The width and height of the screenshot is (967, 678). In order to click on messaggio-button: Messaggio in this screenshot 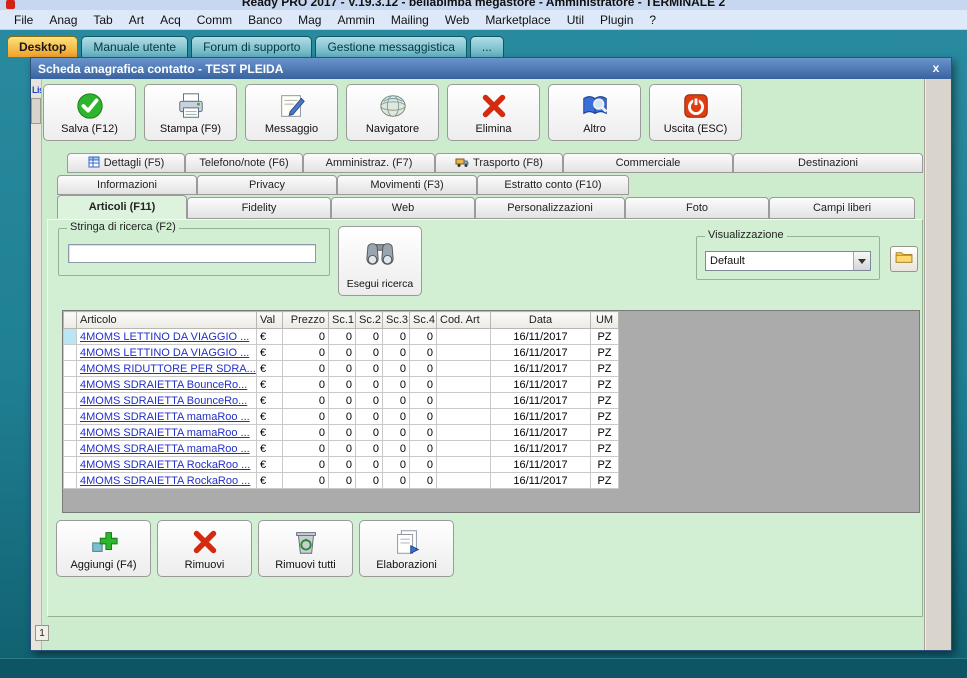, I will do `click(291, 112)`.